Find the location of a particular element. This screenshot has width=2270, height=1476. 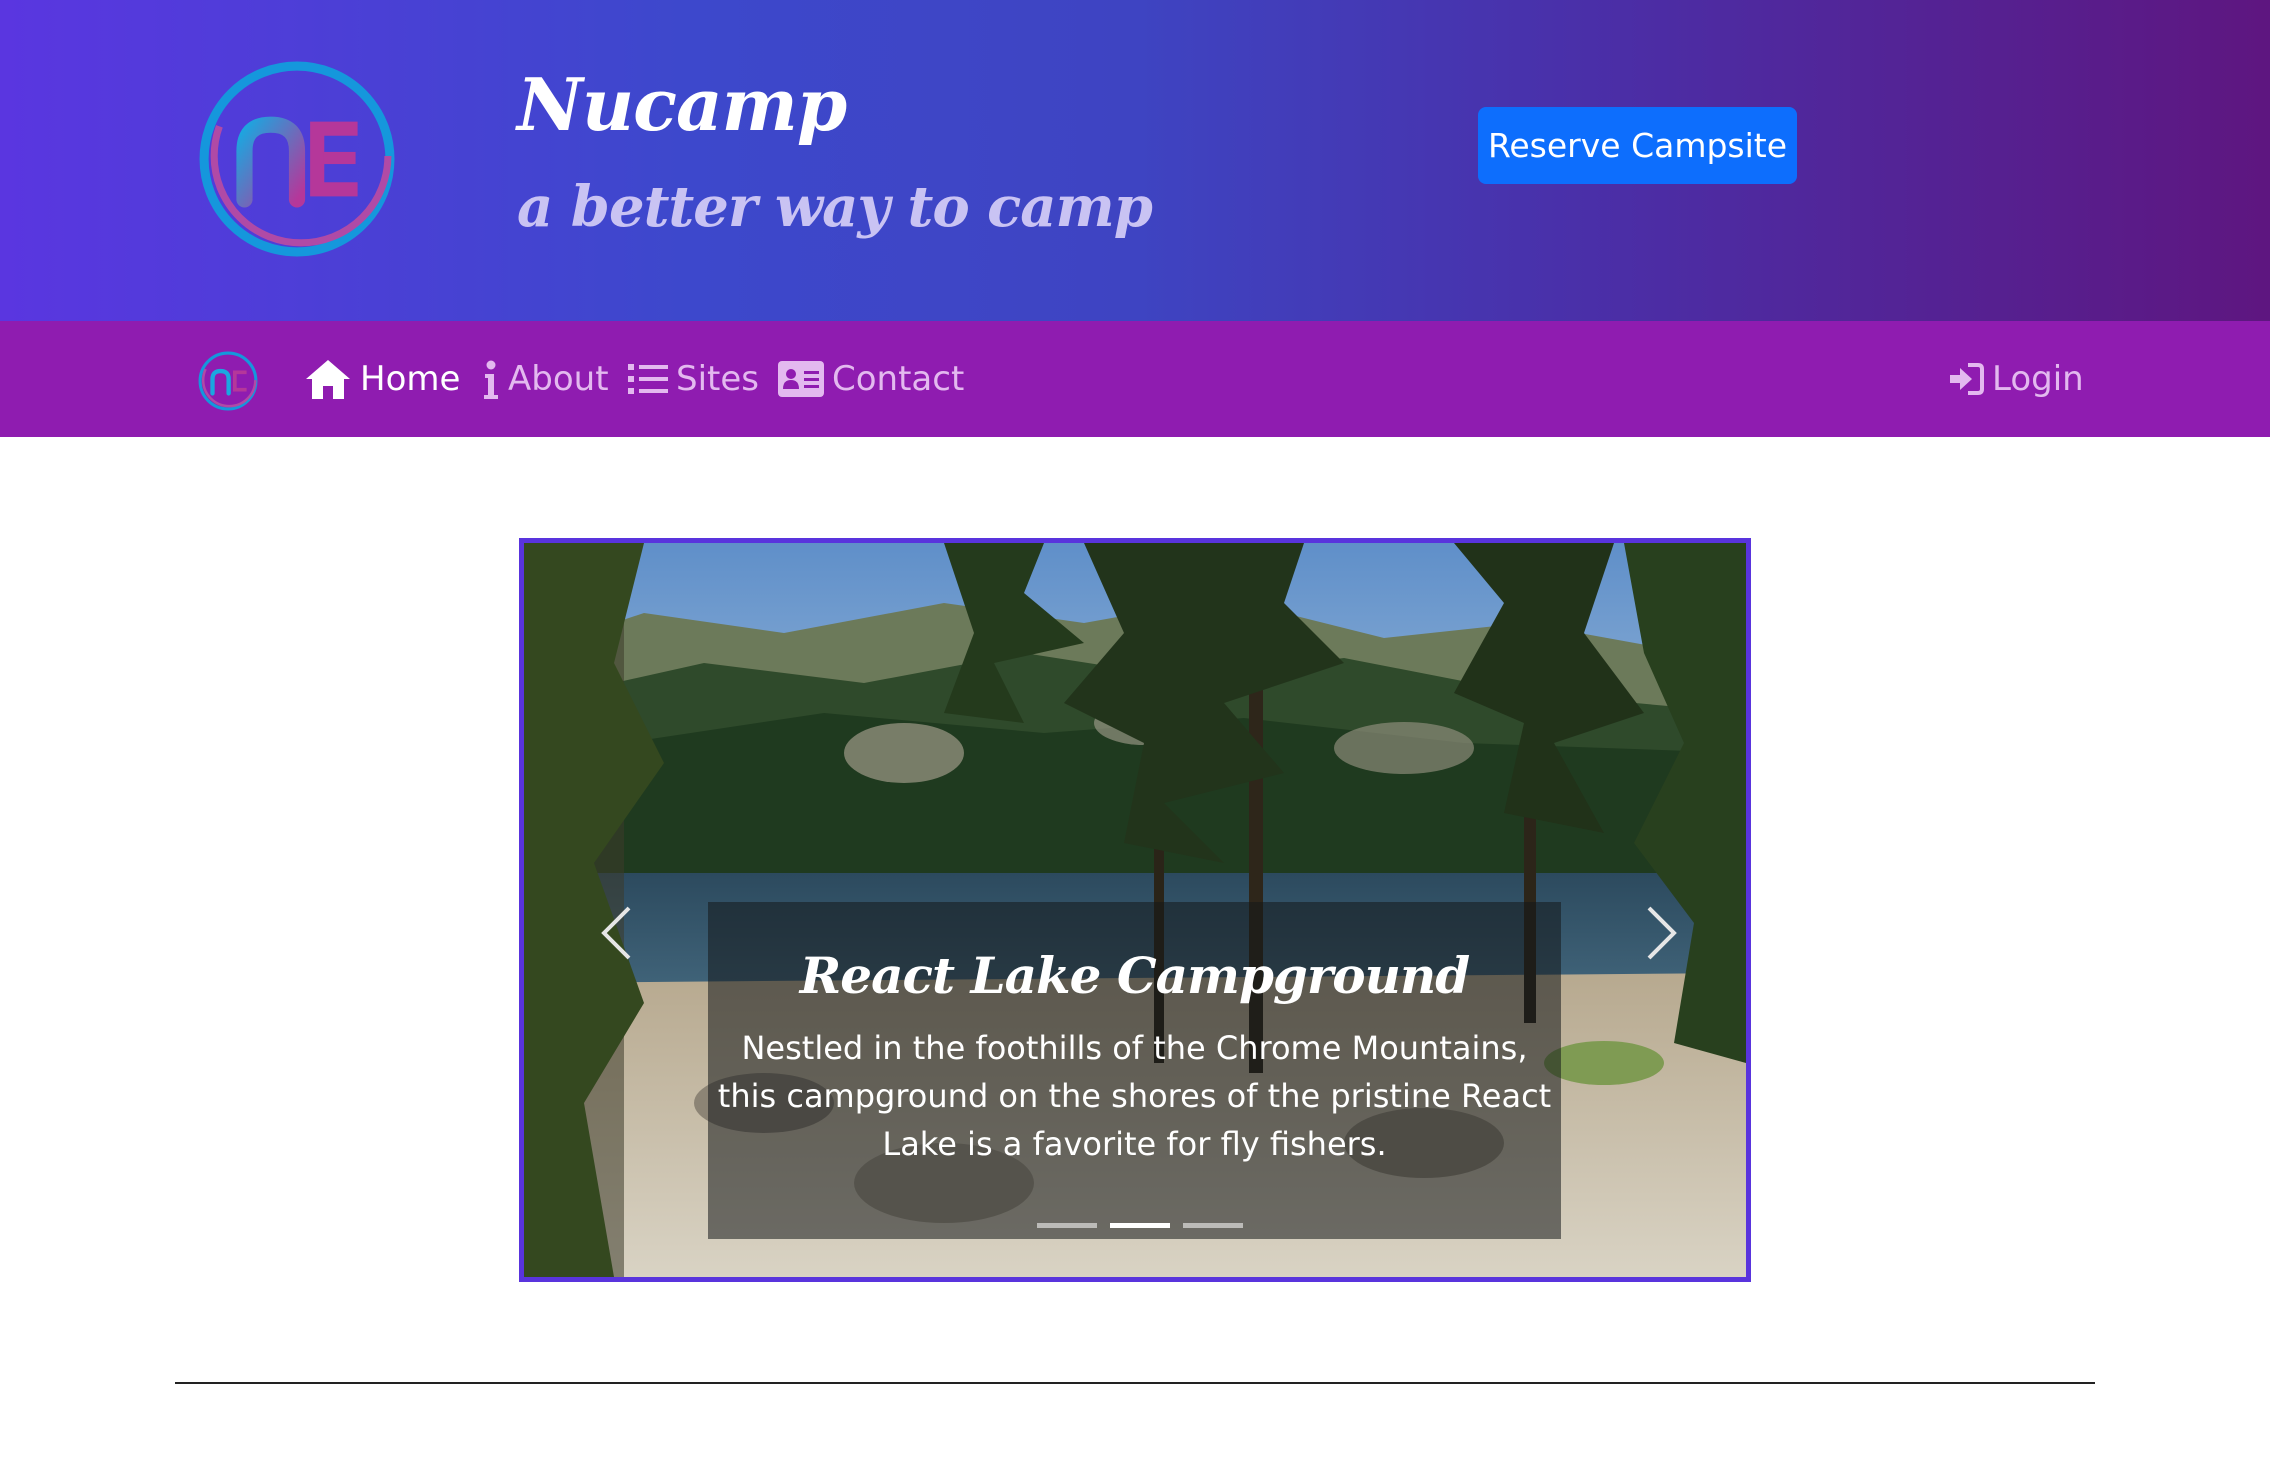

login-label: Login is located at coordinates (2038, 379).